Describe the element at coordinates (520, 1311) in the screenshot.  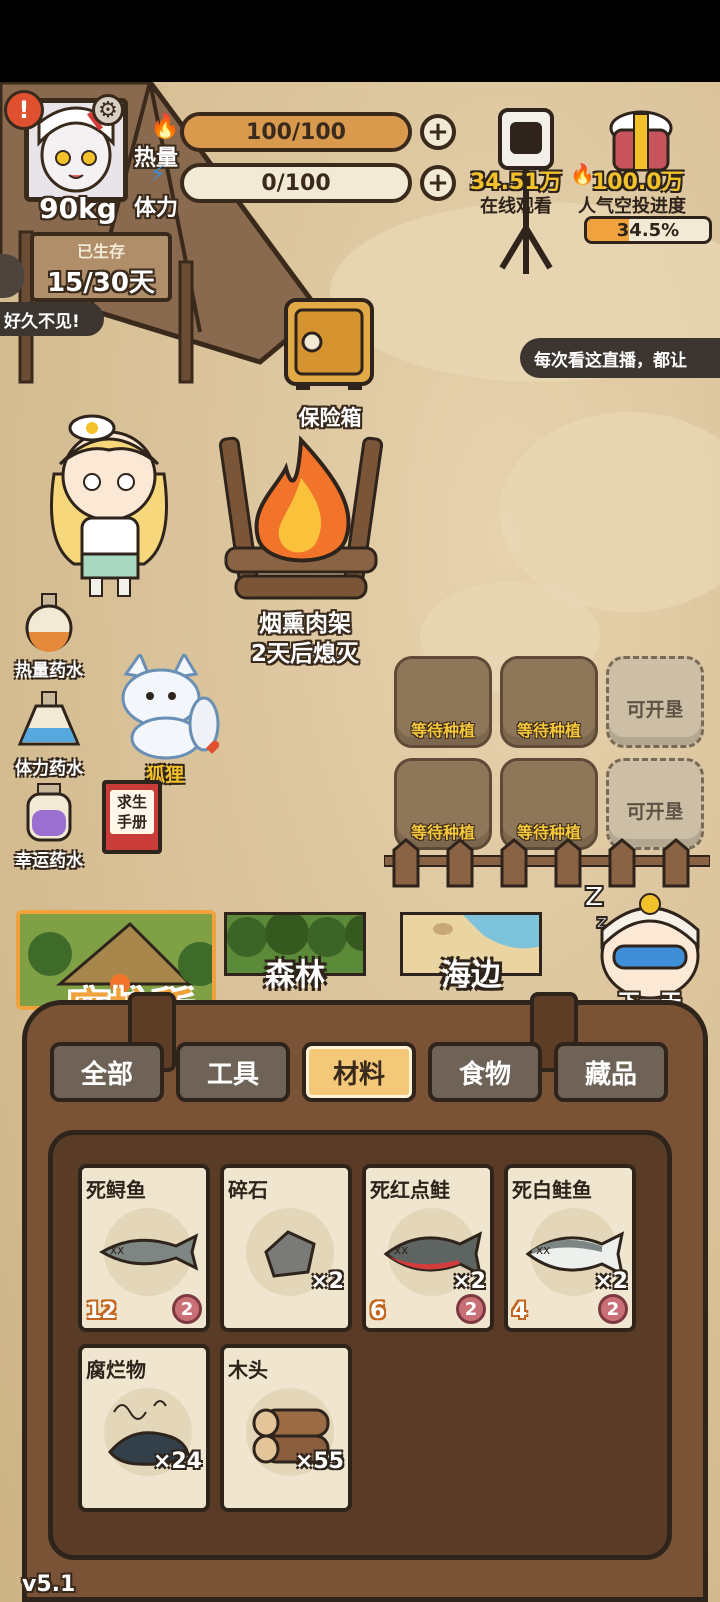
I see `item-calories: 4` at that location.